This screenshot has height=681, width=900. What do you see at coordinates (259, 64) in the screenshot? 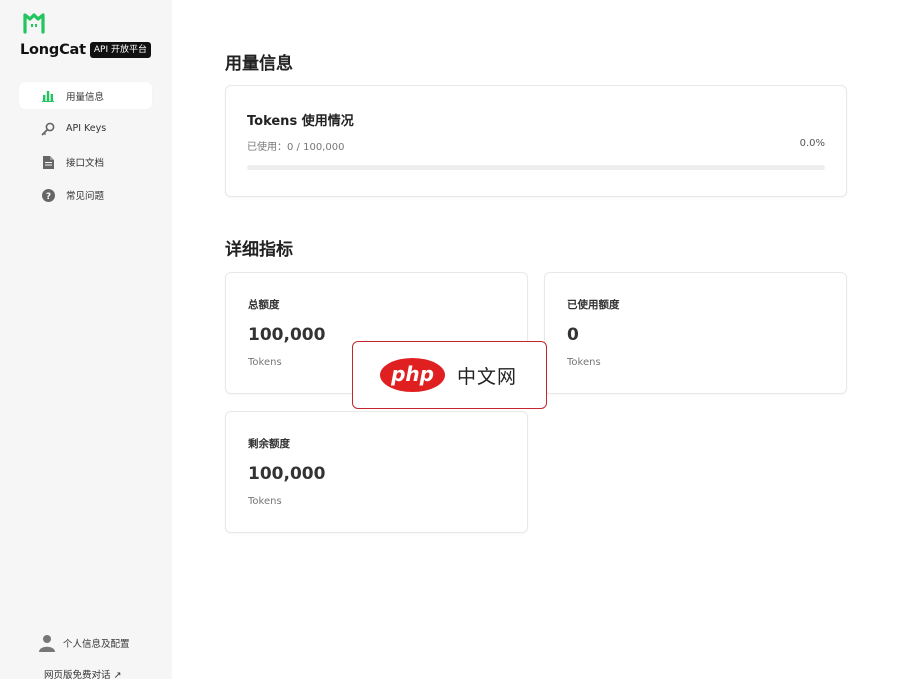
I see `usage-section-title: 用量信息` at bounding box center [259, 64].